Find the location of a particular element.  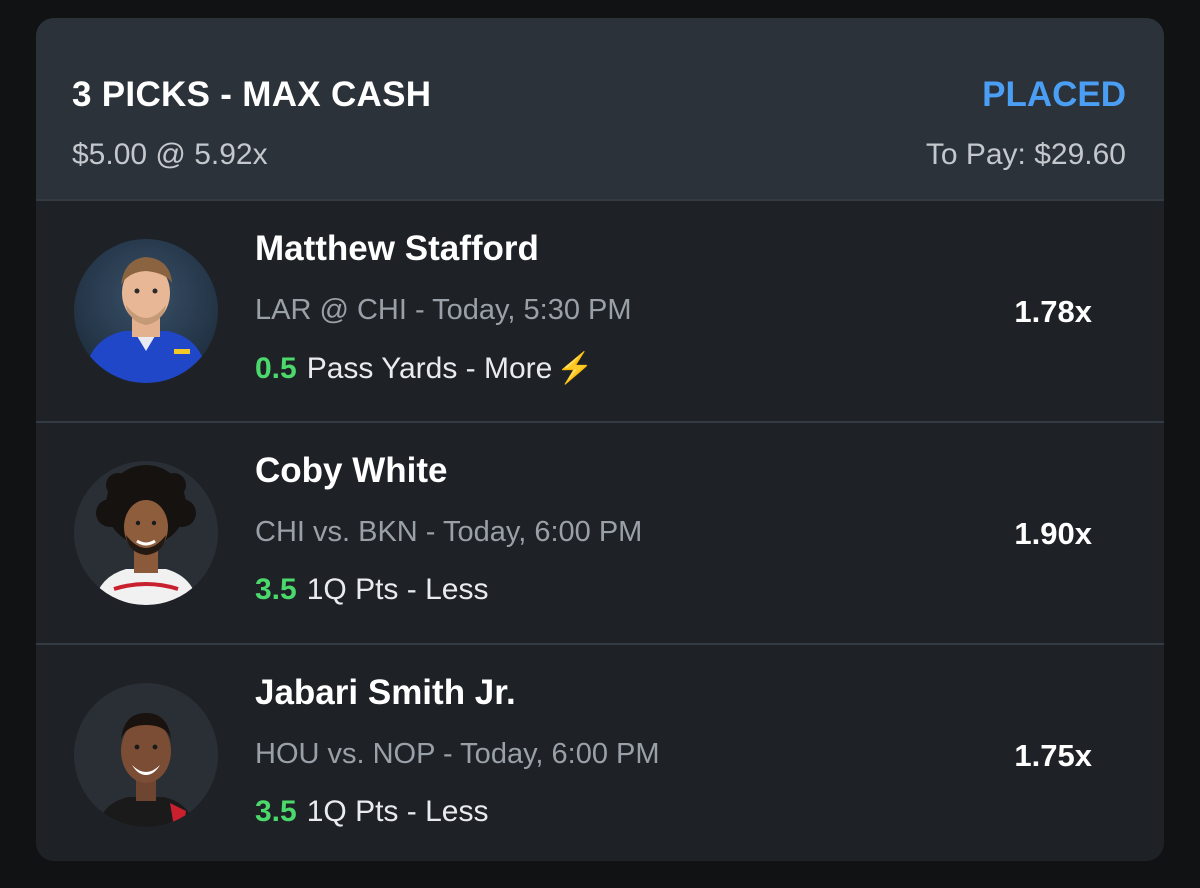

stake-text: $5.00 @ 5.92x is located at coordinates (170, 154).